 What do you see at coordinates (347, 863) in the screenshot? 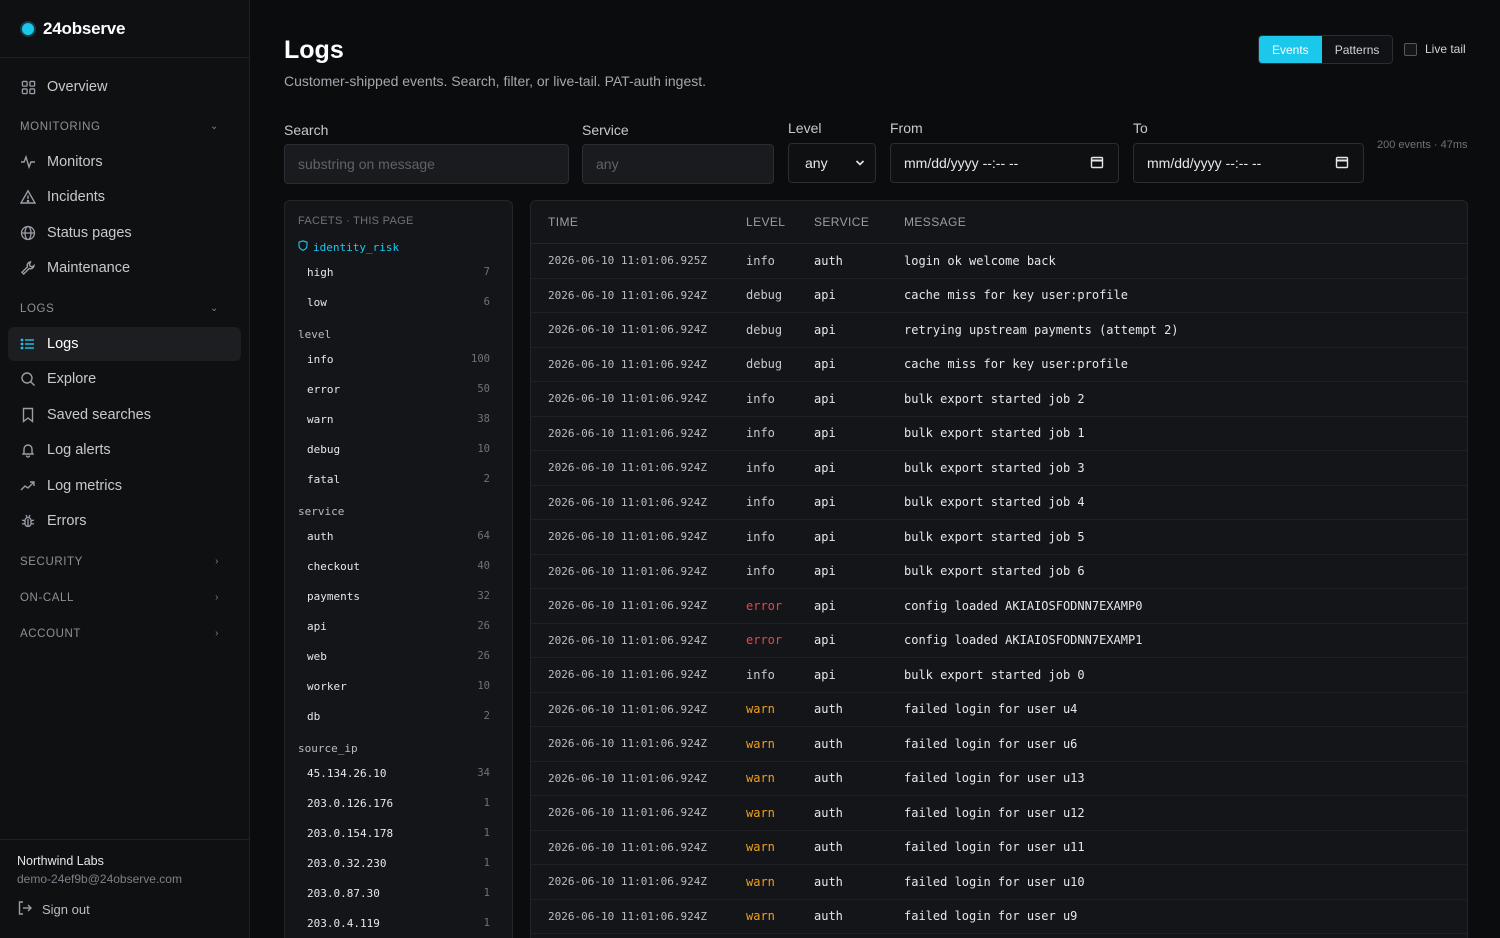
I see `facet-value: 203.0.32.230` at bounding box center [347, 863].